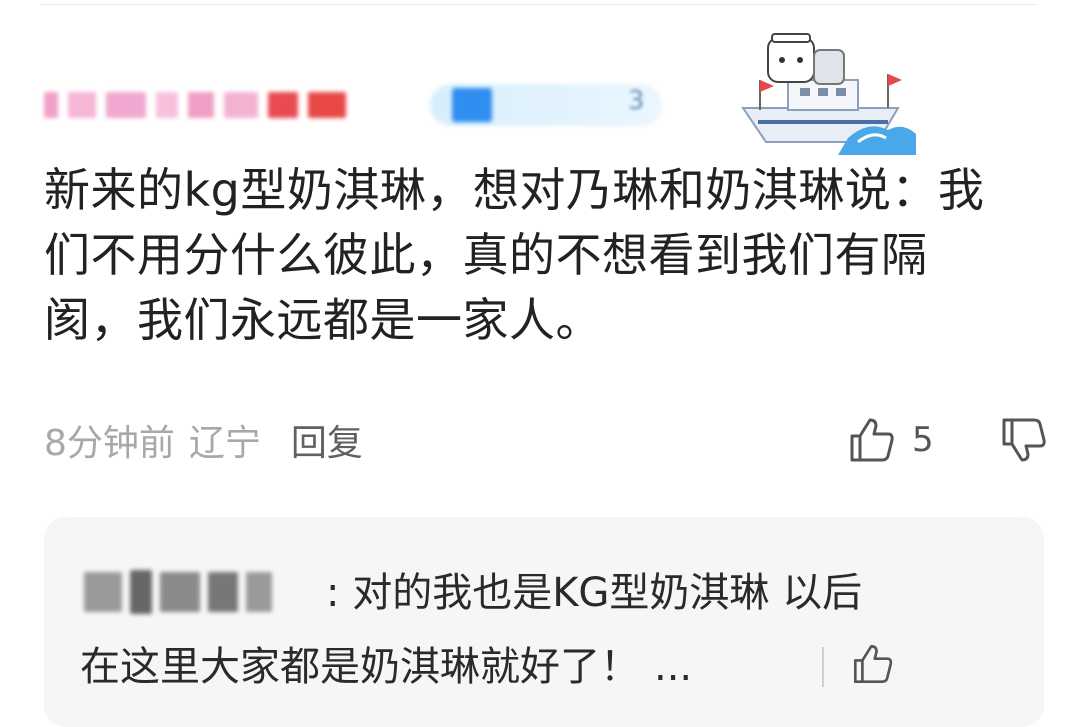 The height and width of the screenshot is (727, 1077). I want to click on user-level-number: 3, so click(636, 101).